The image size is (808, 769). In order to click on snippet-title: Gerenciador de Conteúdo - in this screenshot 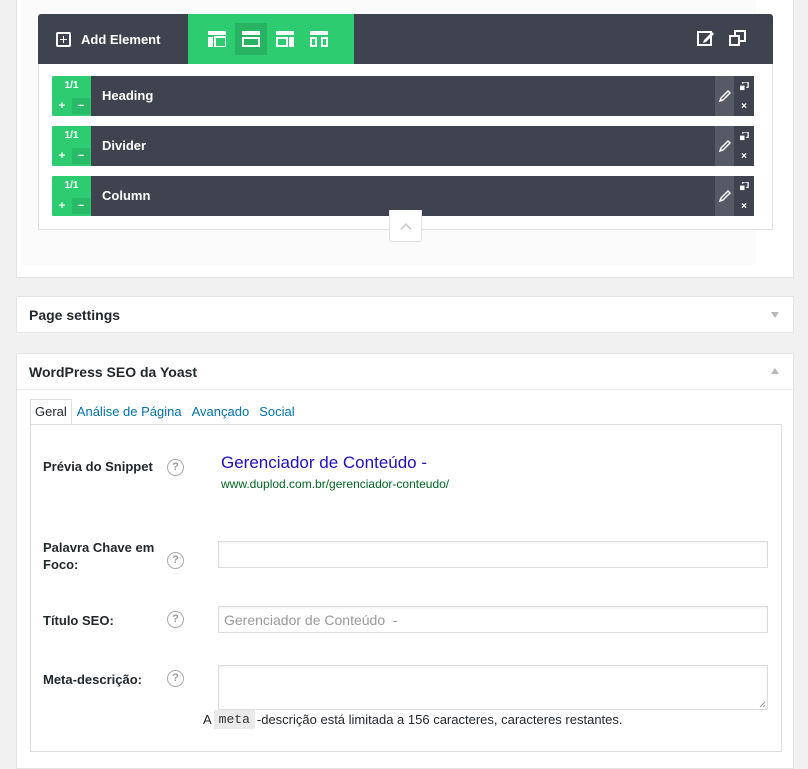, I will do `click(324, 463)`.